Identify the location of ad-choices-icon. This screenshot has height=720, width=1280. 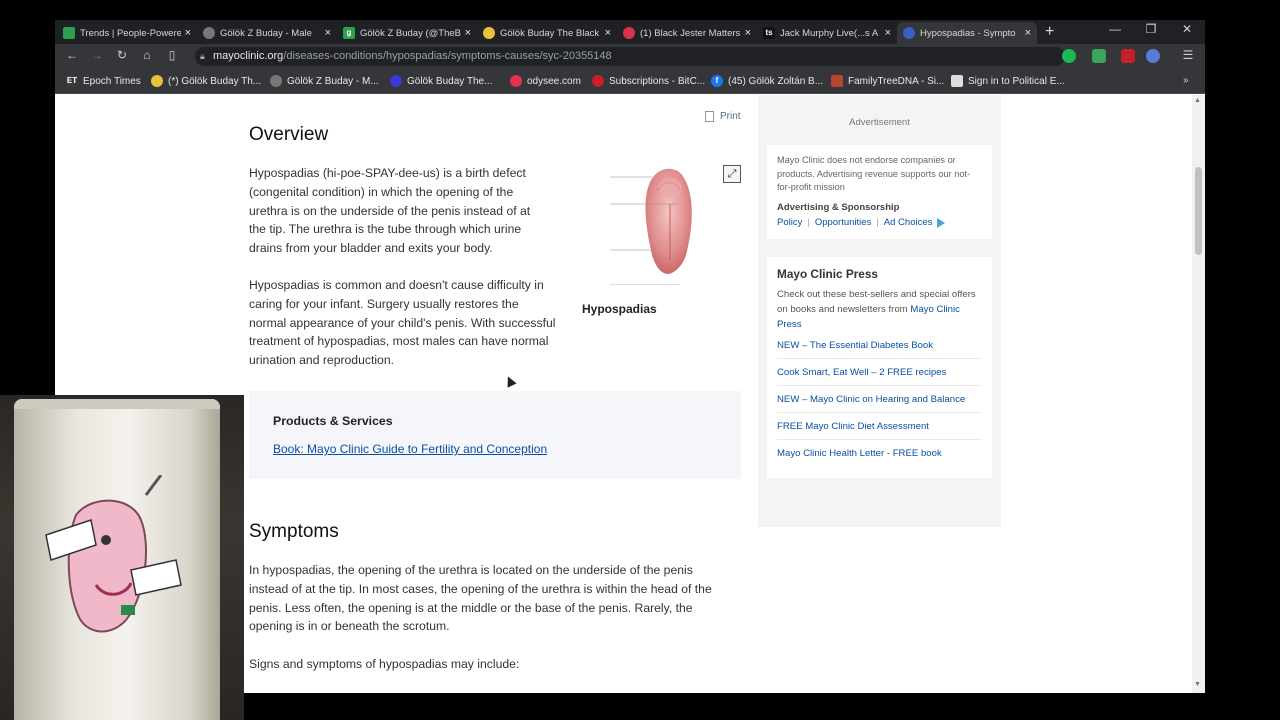
(941, 222).